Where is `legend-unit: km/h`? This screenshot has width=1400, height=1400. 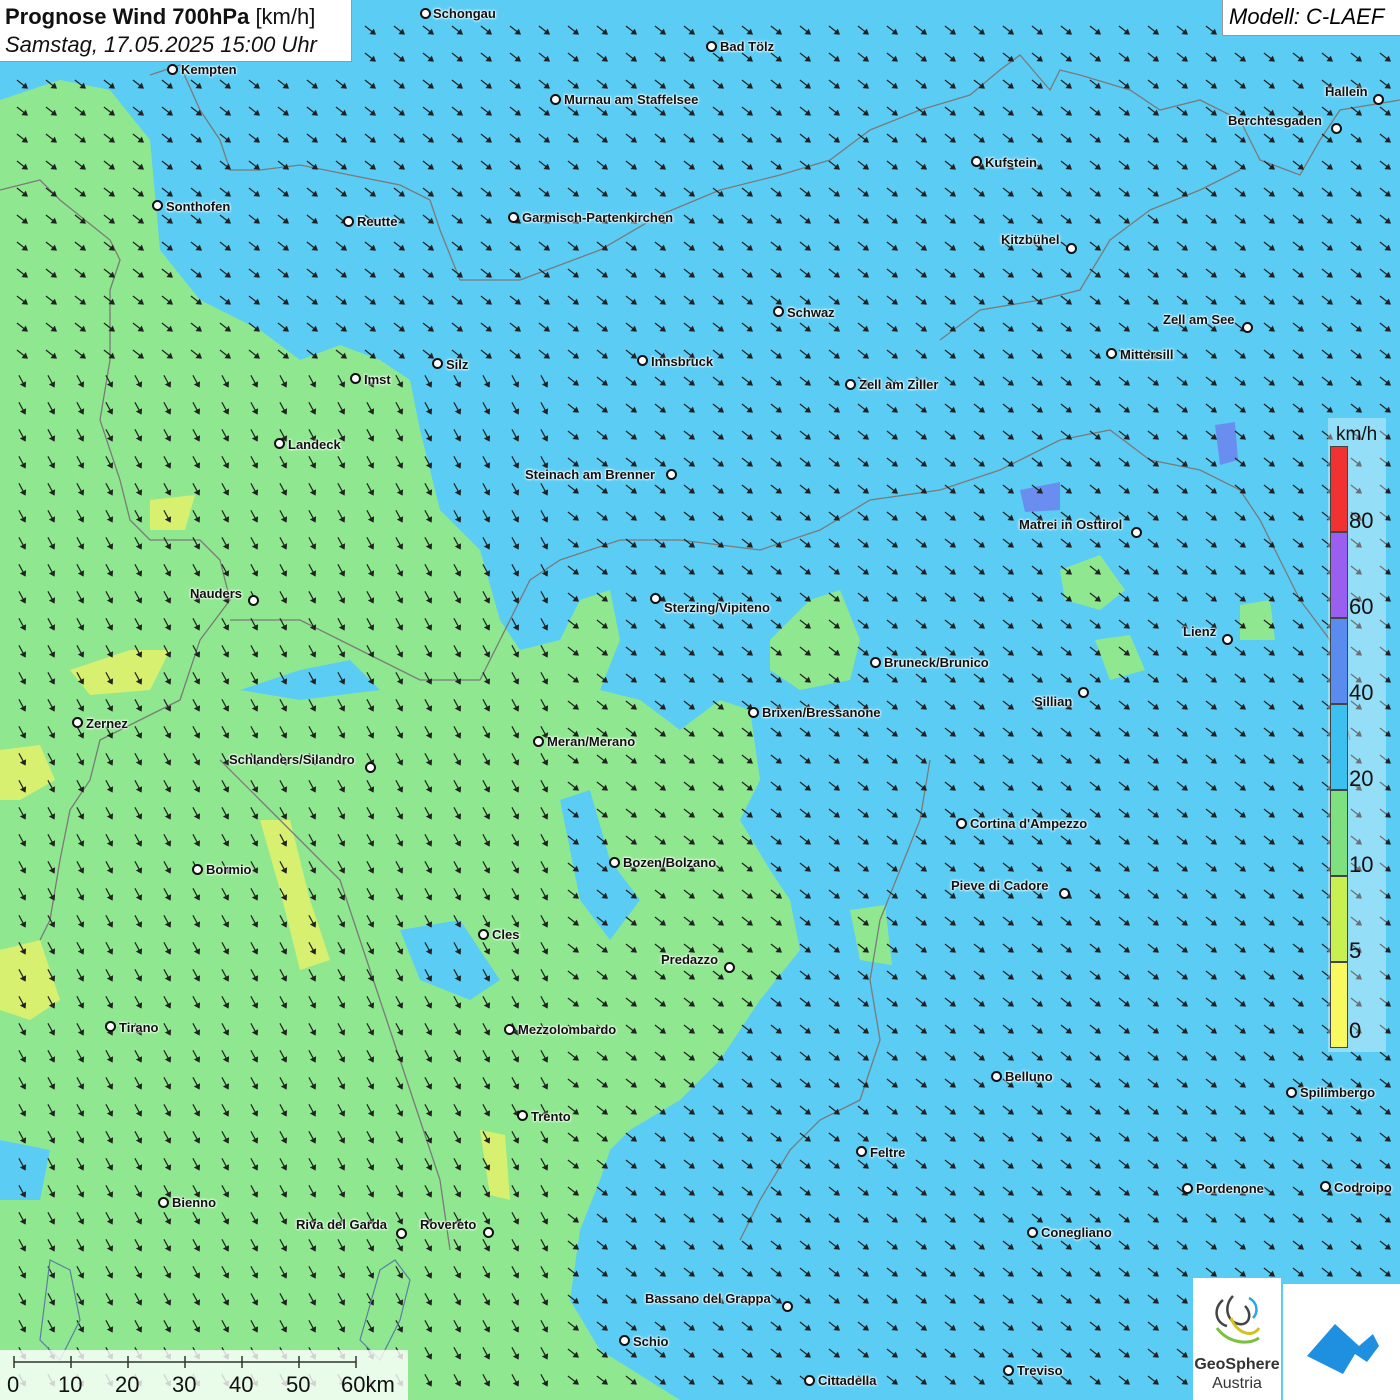
legend-unit: km/h is located at coordinates (1357, 434).